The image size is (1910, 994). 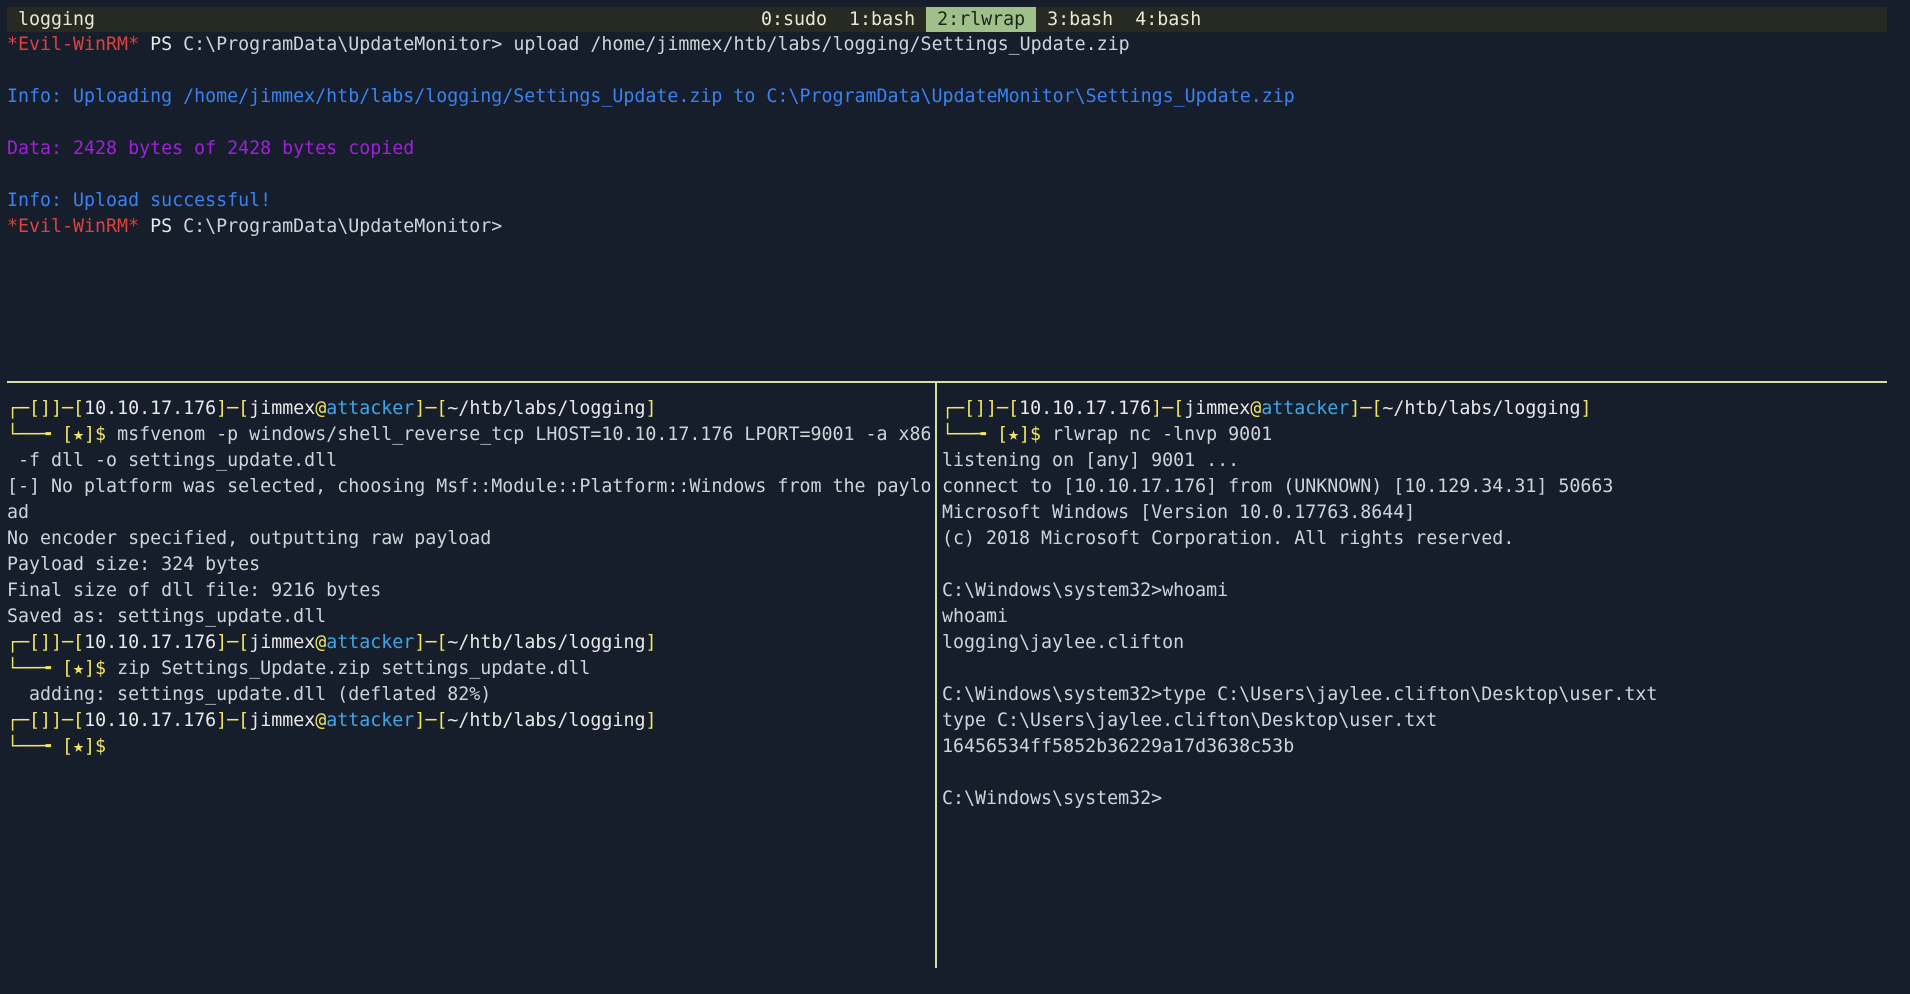 What do you see at coordinates (139, 200) in the screenshot?
I see `info-success-line: Info: Upload successful!` at bounding box center [139, 200].